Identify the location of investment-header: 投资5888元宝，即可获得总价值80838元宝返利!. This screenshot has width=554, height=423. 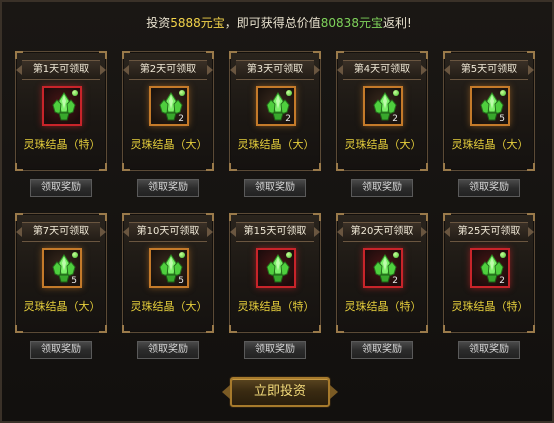
(278, 22).